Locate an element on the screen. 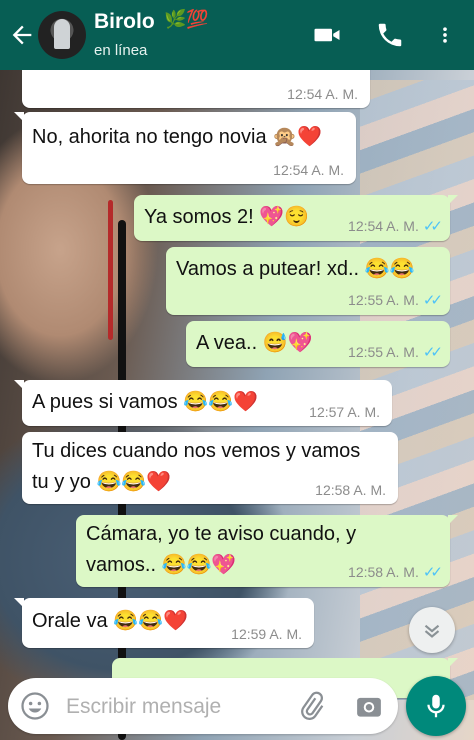 This screenshot has height=740, width=474. chevron-down-icon is located at coordinates (432, 631).